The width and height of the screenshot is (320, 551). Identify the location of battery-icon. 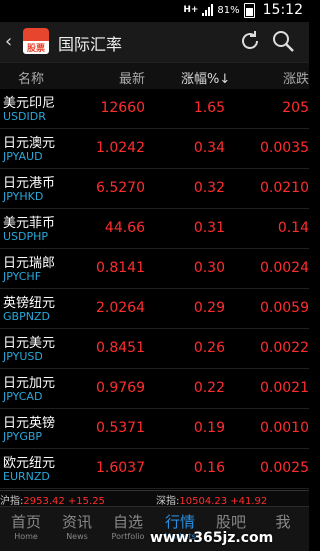
(249, 10).